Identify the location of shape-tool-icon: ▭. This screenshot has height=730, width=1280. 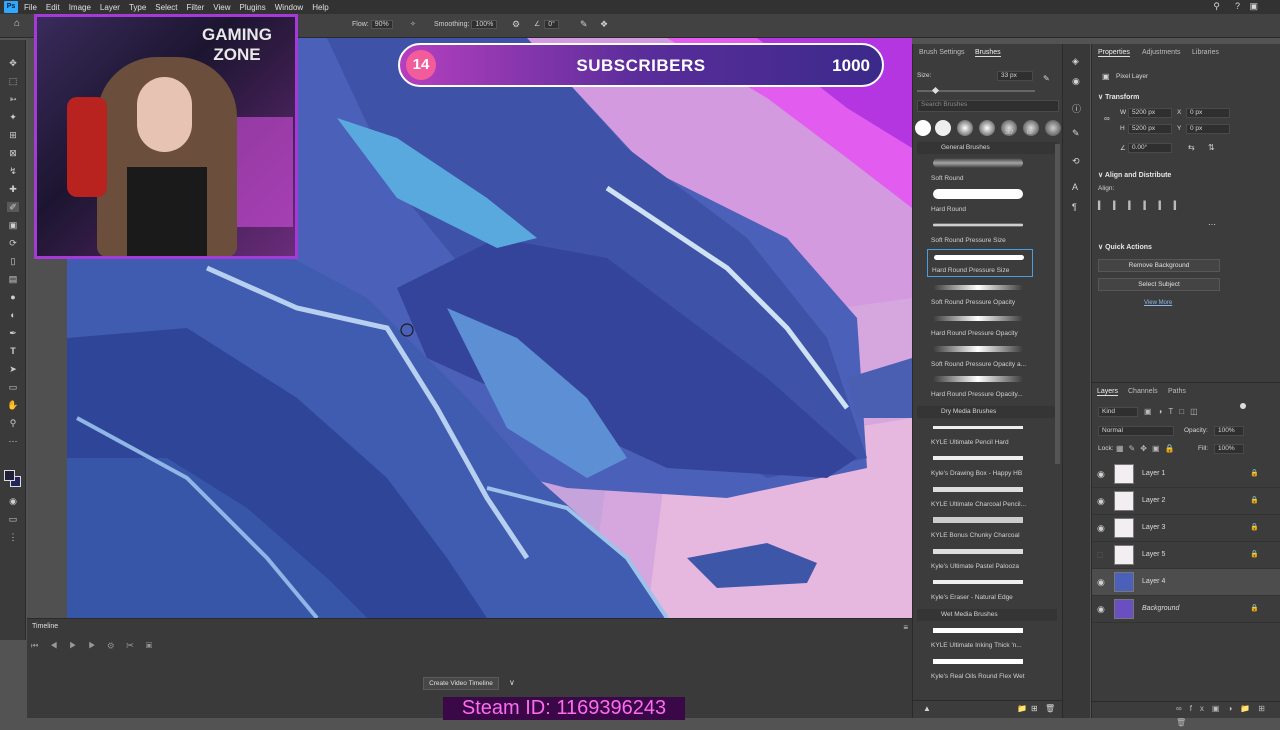
(13, 387).